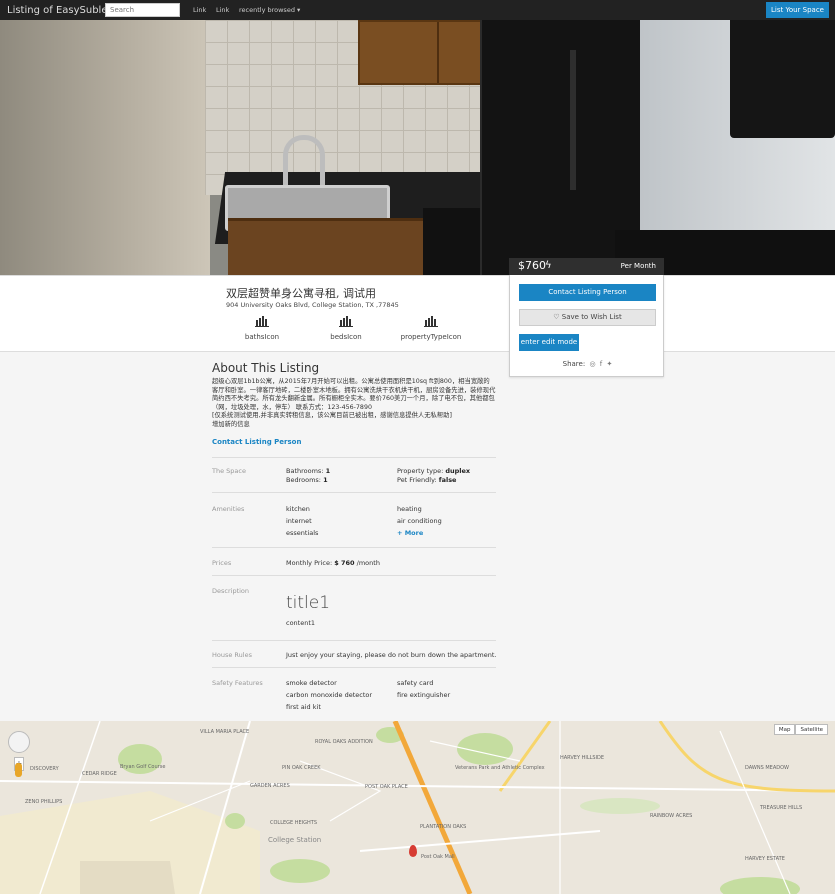 The image size is (835, 894). Describe the element at coordinates (311, 683) in the screenshot. I see `safety-item: smoke detector` at that location.